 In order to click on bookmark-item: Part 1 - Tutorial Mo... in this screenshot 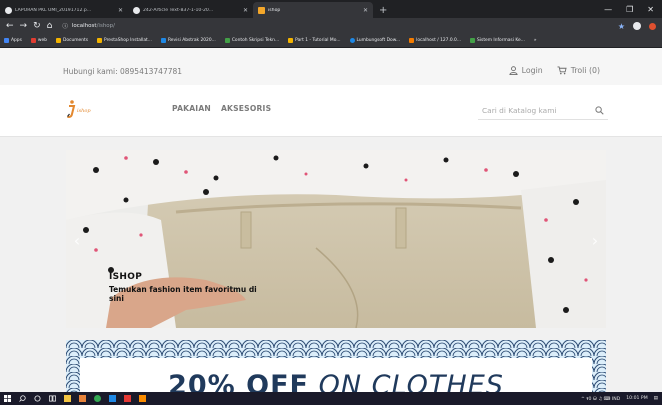, I will do `click(314, 40)`.